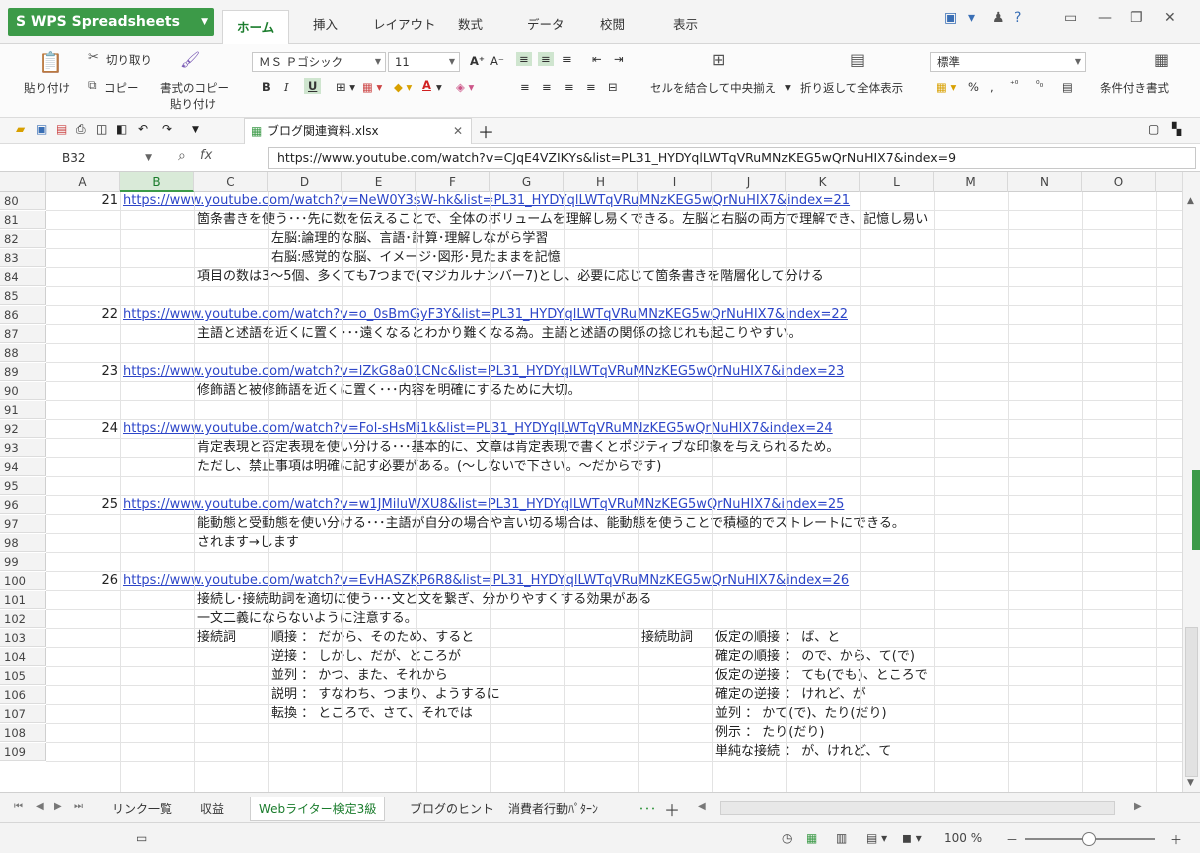  What do you see at coordinates (23, 752) in the screenshot?
I see `row-header: 109` at bounding box center [23, 752].